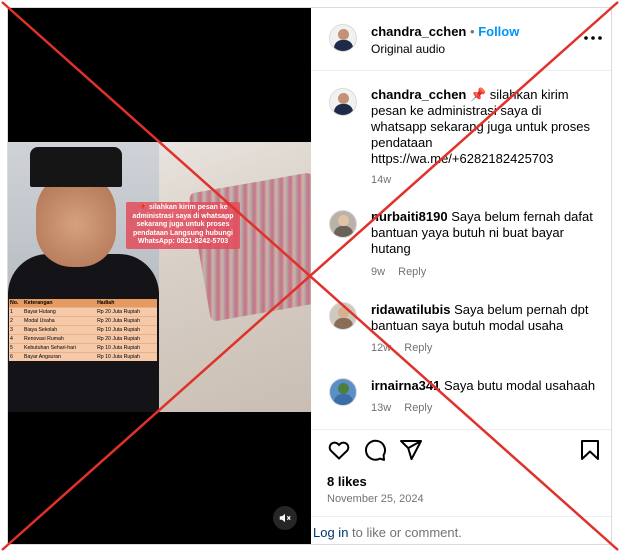  Describe the element at coordinates (16, 339) in the screenshot. I see `table-cell: 4` at that location.